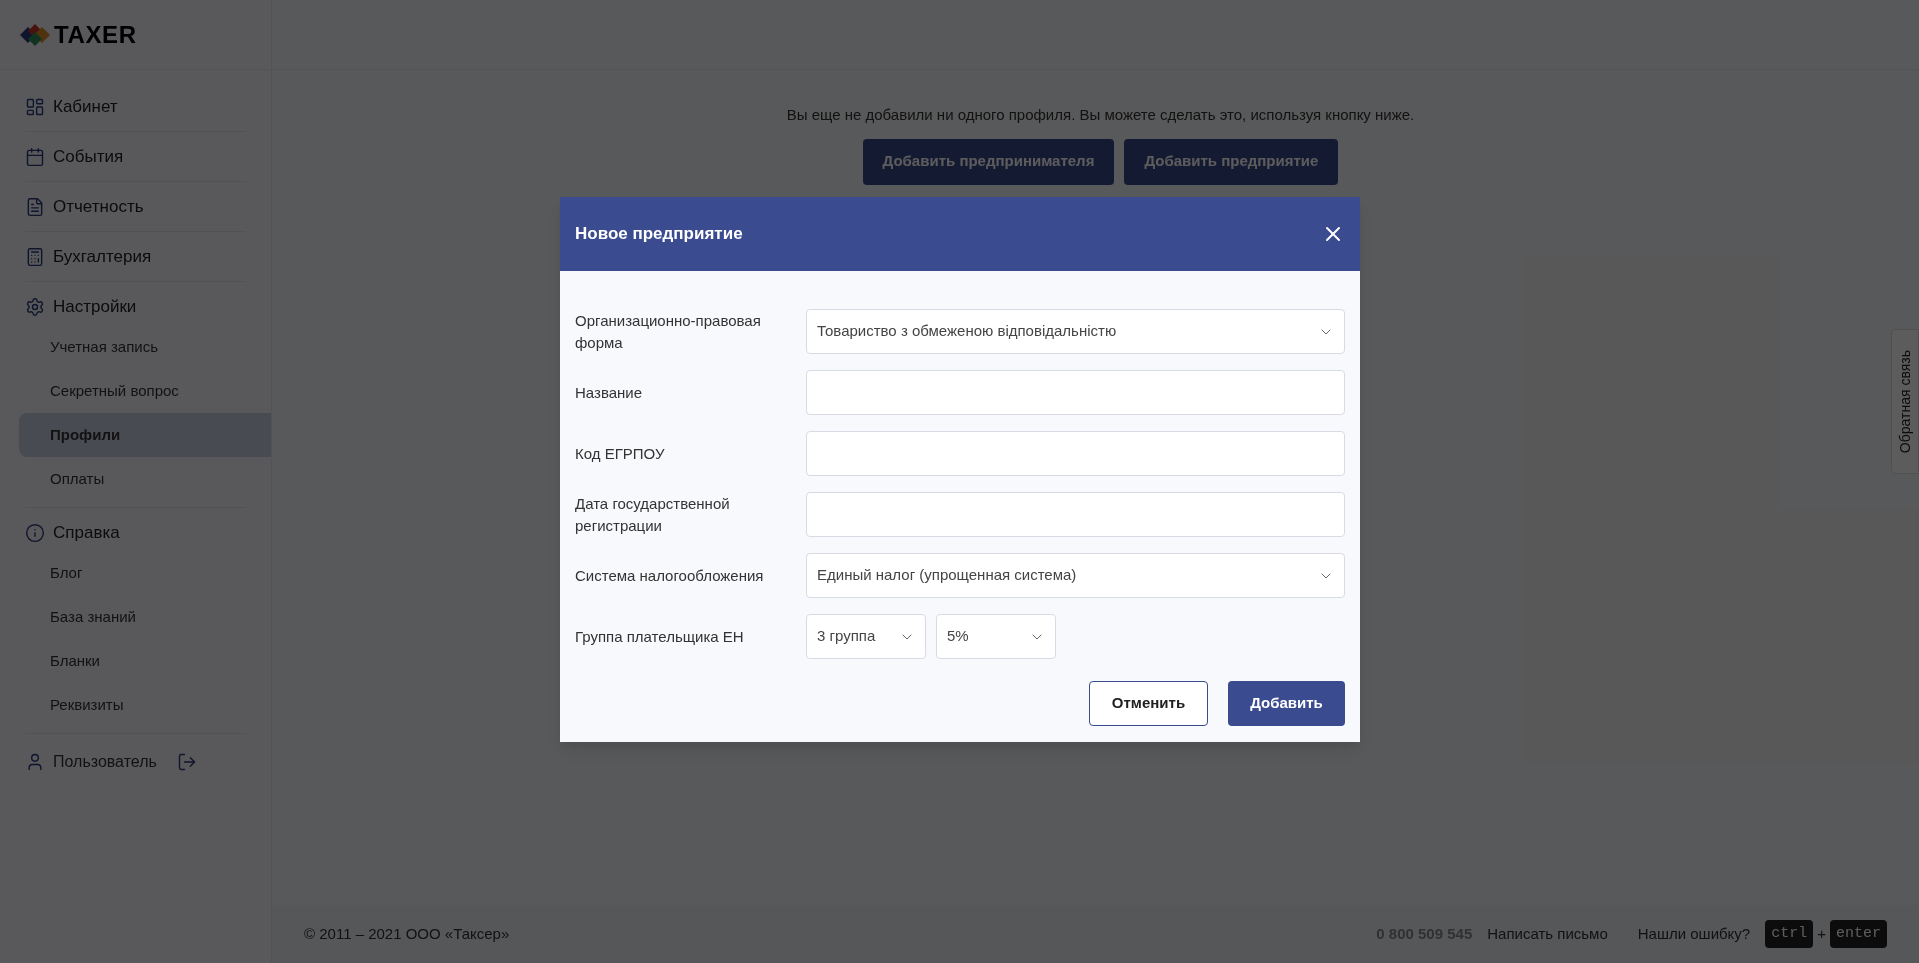 This screenshot has height=963, width=1919. Describe the element at coordinates (1100, 115) in the screenshot. I see `empty-message: Вы еще не добавили ни одного профиля. Вы можете сделать это, используя кнопку ниже.` at that location.